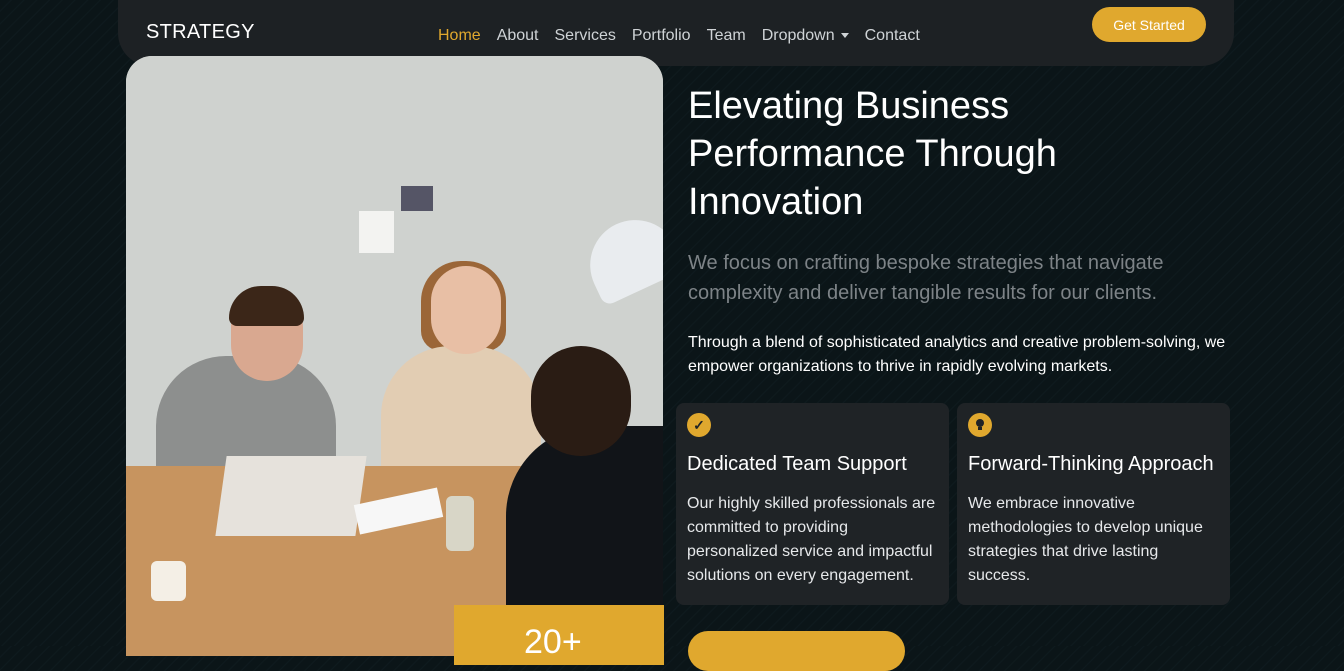 Image resolution: width=1344 pixels, height=671 pixels. I want to click on nav-services: Services, so click(585, 36).